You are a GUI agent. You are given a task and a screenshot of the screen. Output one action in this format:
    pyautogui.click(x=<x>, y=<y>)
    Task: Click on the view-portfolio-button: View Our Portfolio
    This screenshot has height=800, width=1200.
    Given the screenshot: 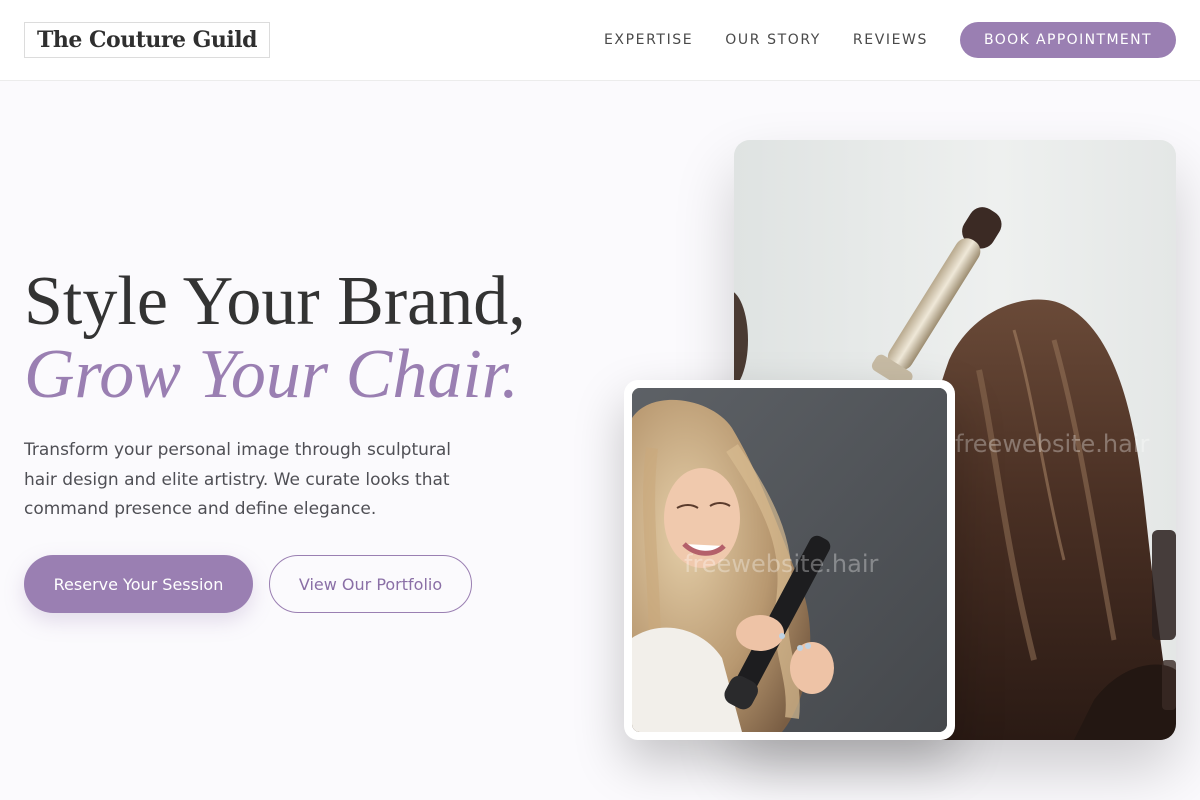 What is the action you would take?
    pyautogui.click(x=370, y=584)
    